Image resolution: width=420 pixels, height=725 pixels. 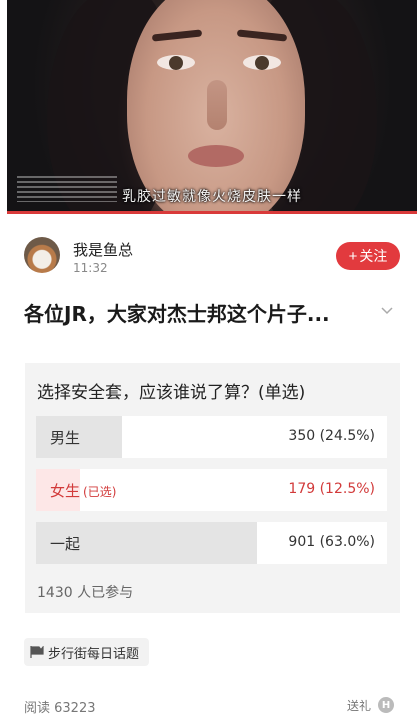 I want to click on topic-chip: 步行街每日话题, so click(x=87, y=652).